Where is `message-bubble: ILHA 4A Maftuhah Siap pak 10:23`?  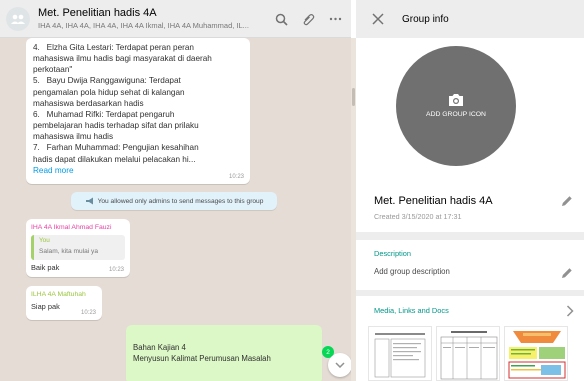 message-bubble: ILHA 4A Maftuhah Siap pak 10:23 is located at coordinates (64, 303).